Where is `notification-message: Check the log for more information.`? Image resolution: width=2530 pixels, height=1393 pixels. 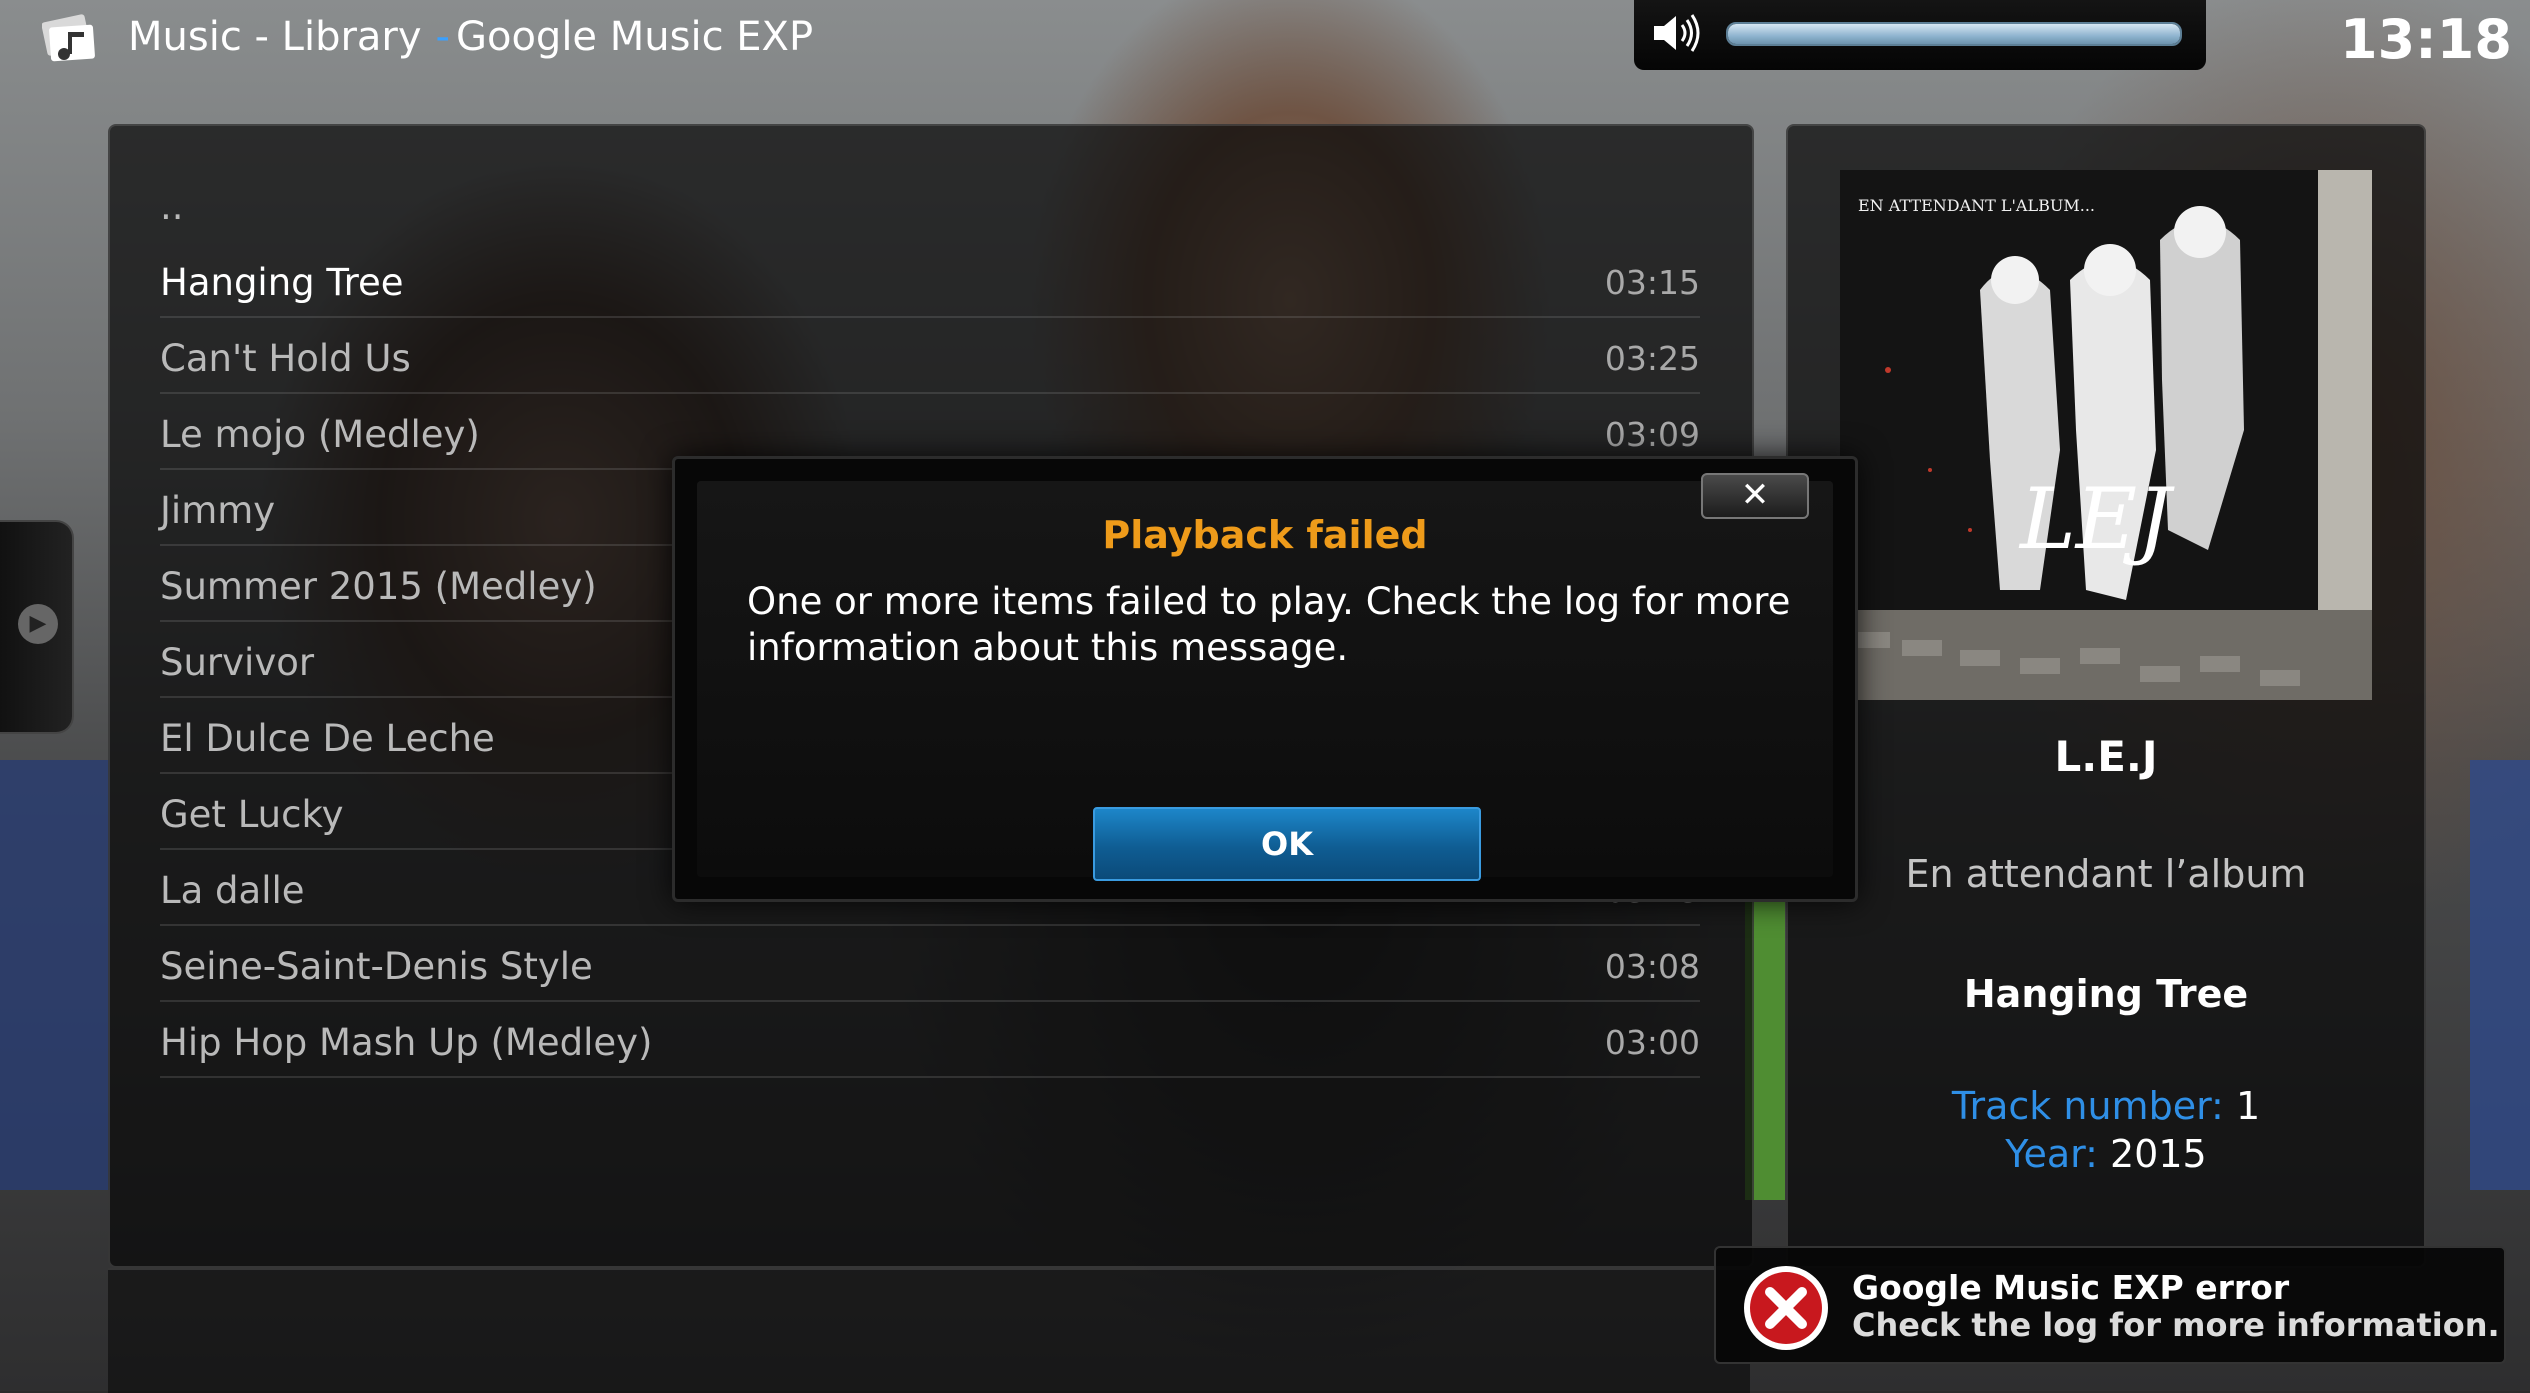
notification-message: Check the log for more information. is located at coordinates (2176, 1325).